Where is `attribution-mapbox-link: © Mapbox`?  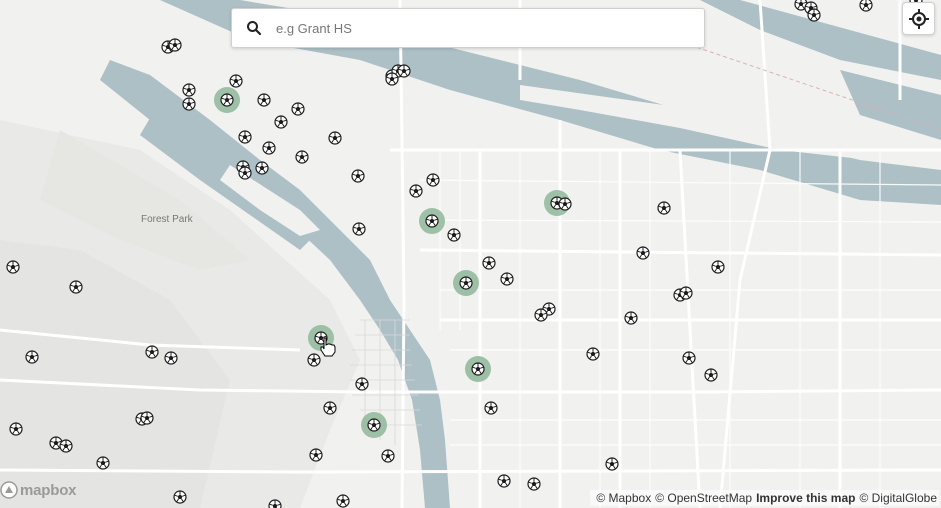
attribution-mapbox-link: © Mapbox is located at coordinates (623, 498).